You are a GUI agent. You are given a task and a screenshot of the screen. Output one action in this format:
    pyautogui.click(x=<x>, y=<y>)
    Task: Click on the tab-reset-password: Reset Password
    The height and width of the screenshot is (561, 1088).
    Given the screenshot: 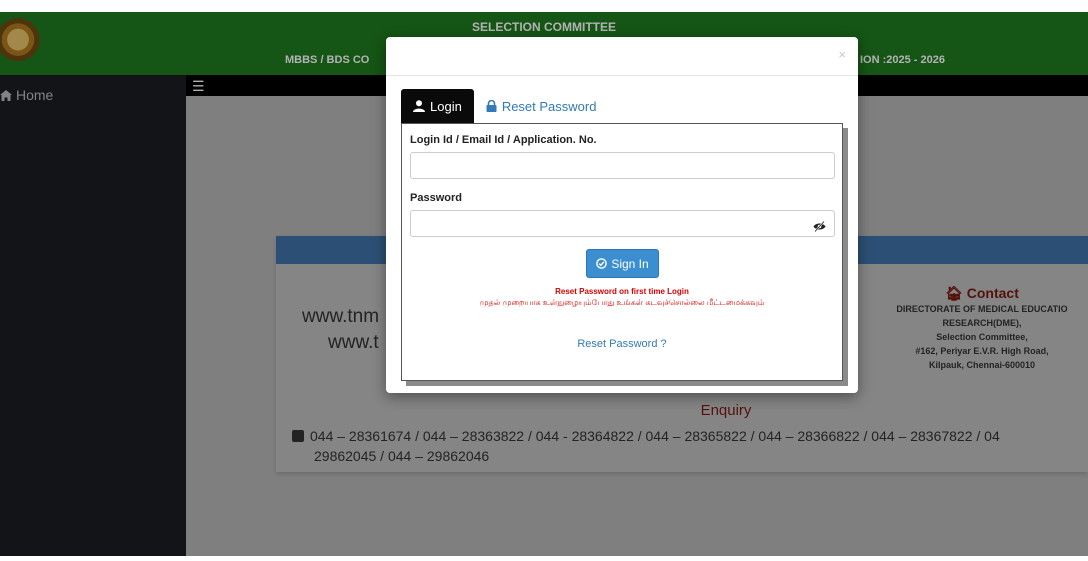 What is the action you would take?
    pyautogui.click(x=541, y=106)
    